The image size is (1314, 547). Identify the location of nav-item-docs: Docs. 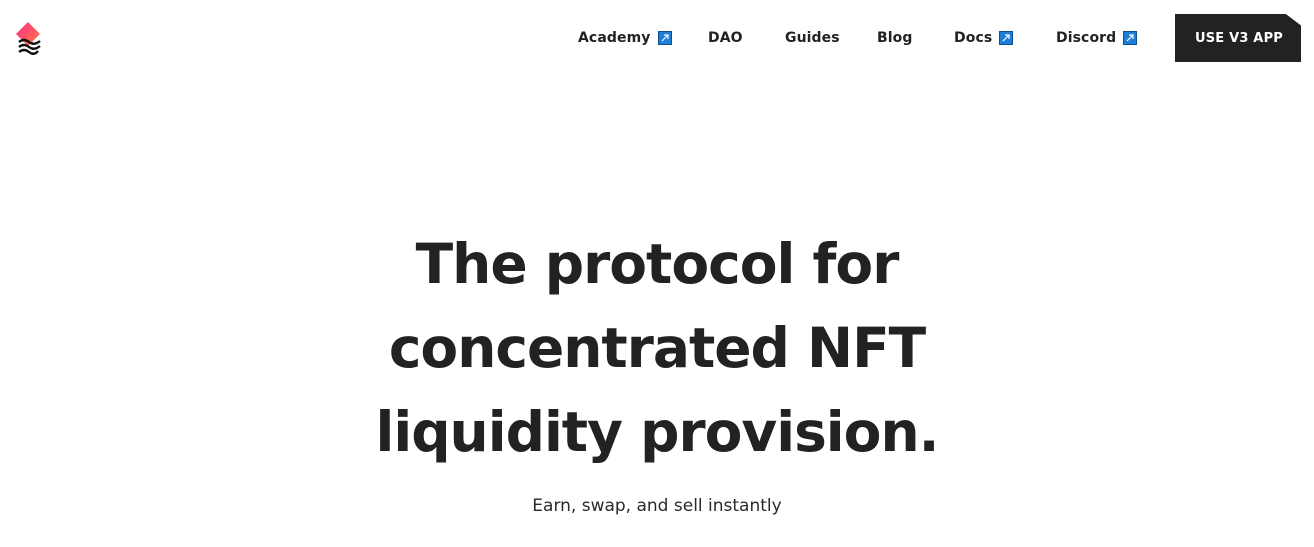
(984, 38).